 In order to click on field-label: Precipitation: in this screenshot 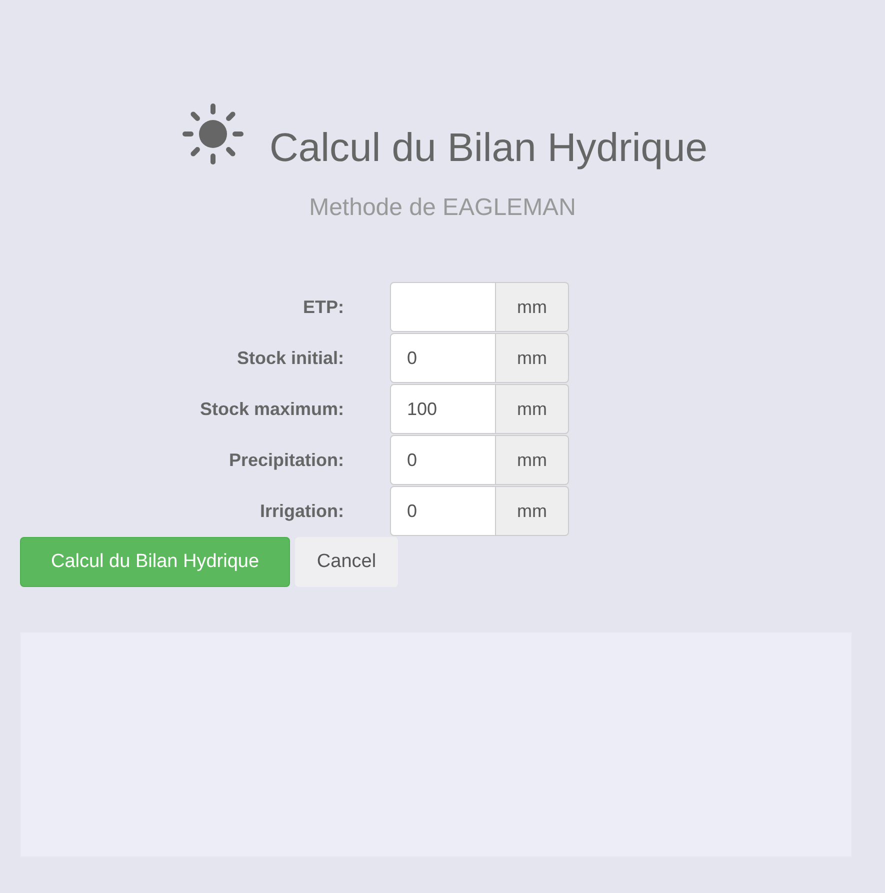, I will do `click(286, 460)`.